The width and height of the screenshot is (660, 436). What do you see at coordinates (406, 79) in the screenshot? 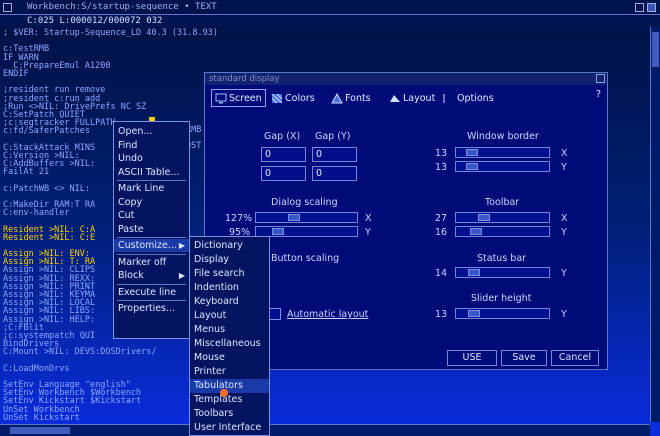
I see `prefs-titlebar: standard display` at bounding box center [406, 79].